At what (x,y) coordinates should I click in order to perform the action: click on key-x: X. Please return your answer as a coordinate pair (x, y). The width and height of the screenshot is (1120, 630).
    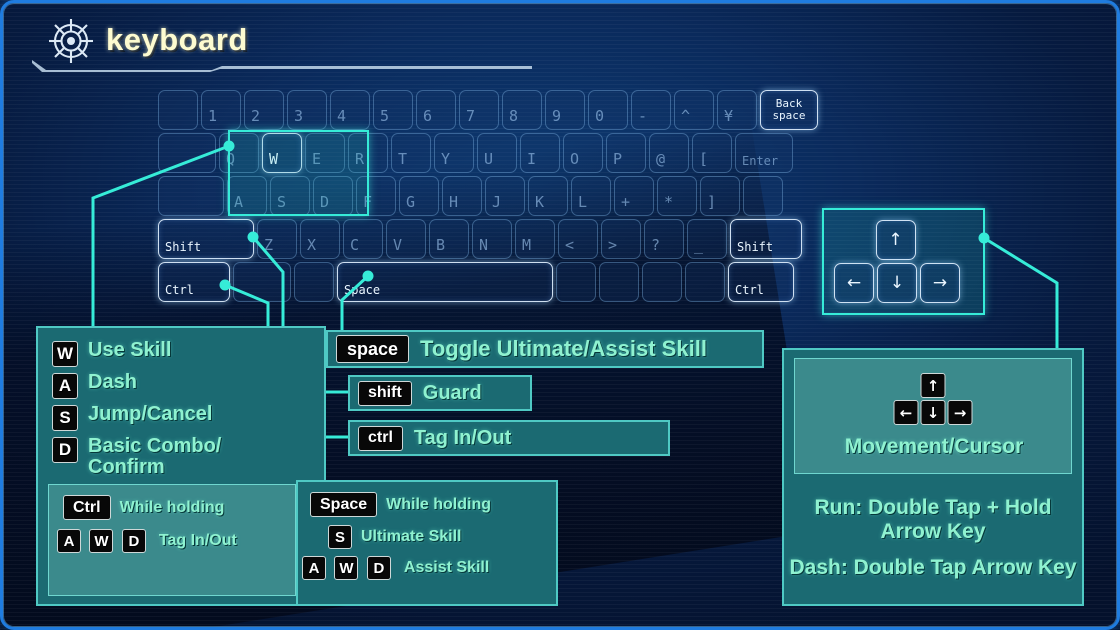
    Looking at the image, I should click on (320, 239).